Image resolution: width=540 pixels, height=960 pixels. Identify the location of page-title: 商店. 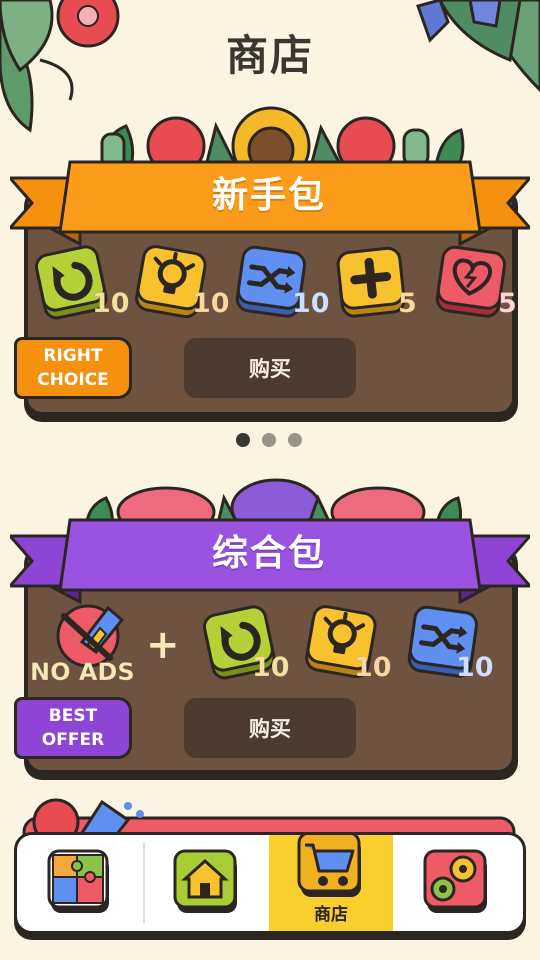
(269, 55).